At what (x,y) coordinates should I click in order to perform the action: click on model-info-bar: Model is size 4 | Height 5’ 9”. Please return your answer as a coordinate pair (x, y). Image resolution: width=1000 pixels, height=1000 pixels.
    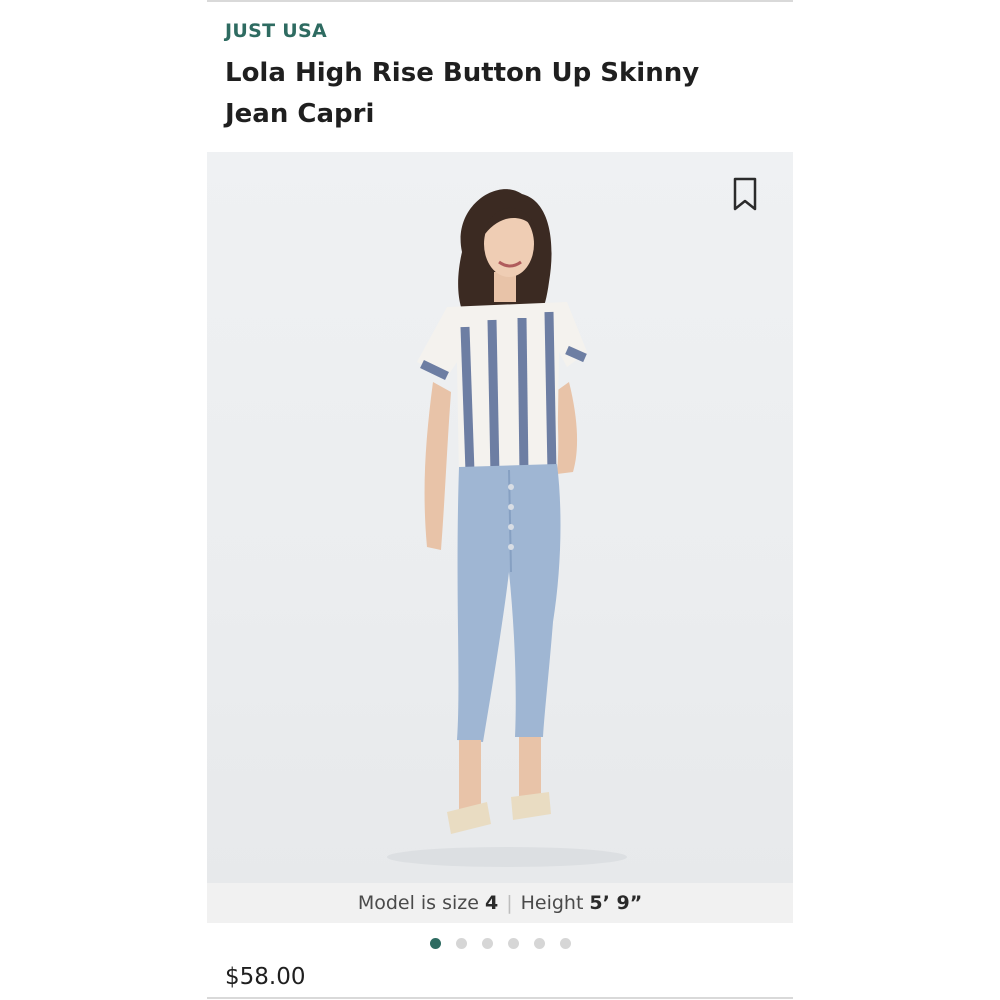
    Looking at the image, I should click on (500, 903).